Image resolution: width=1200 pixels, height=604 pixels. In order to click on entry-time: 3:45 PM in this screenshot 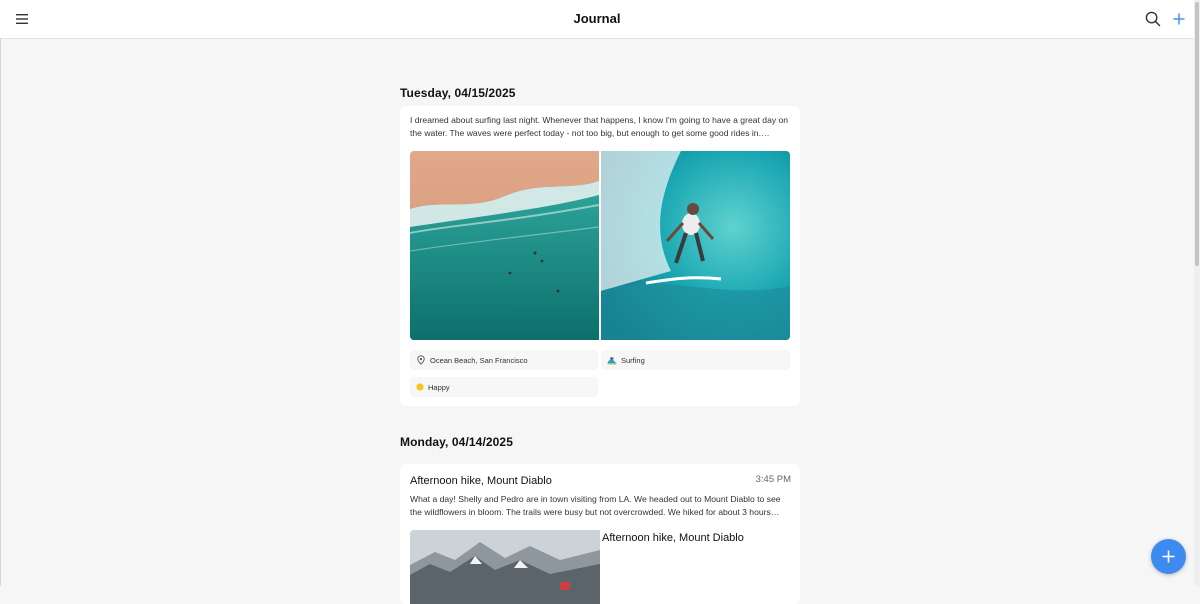, I will do `click(773, 479)`.